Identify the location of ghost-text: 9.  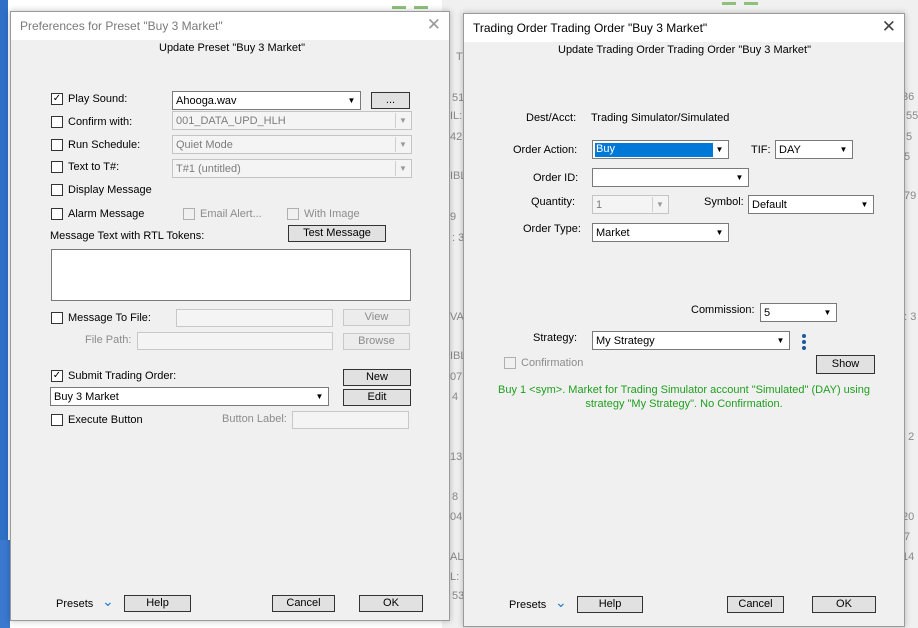
(453, 217).